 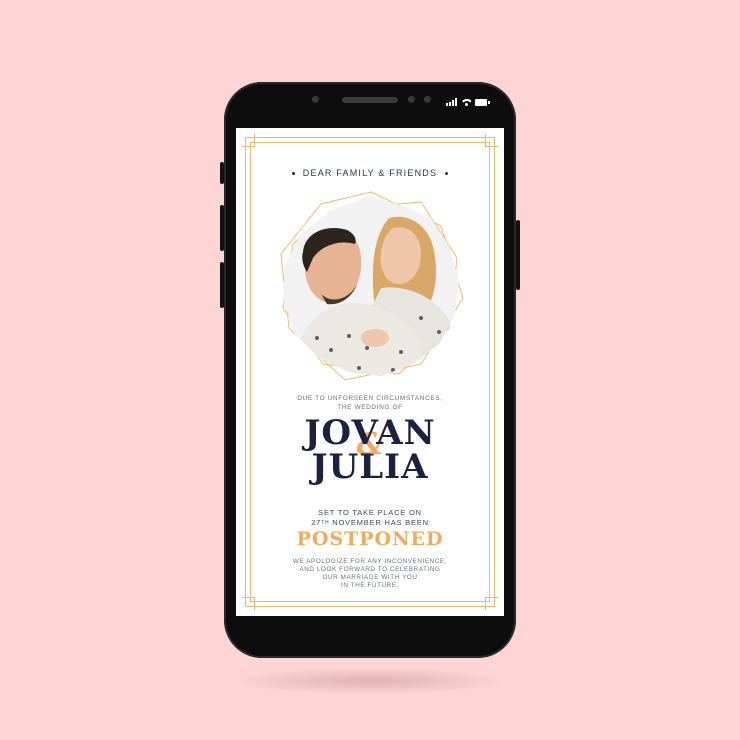 I want to click on status-bar, so click(x=468, y=100).